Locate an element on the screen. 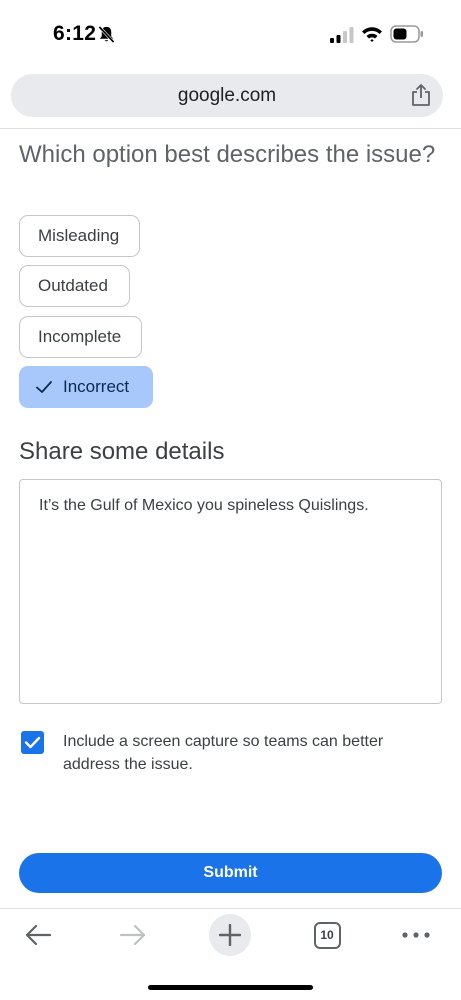 The width and height of the screenshot is (461, 1000). option-label: Outdated is located at coordinates (73, 285).